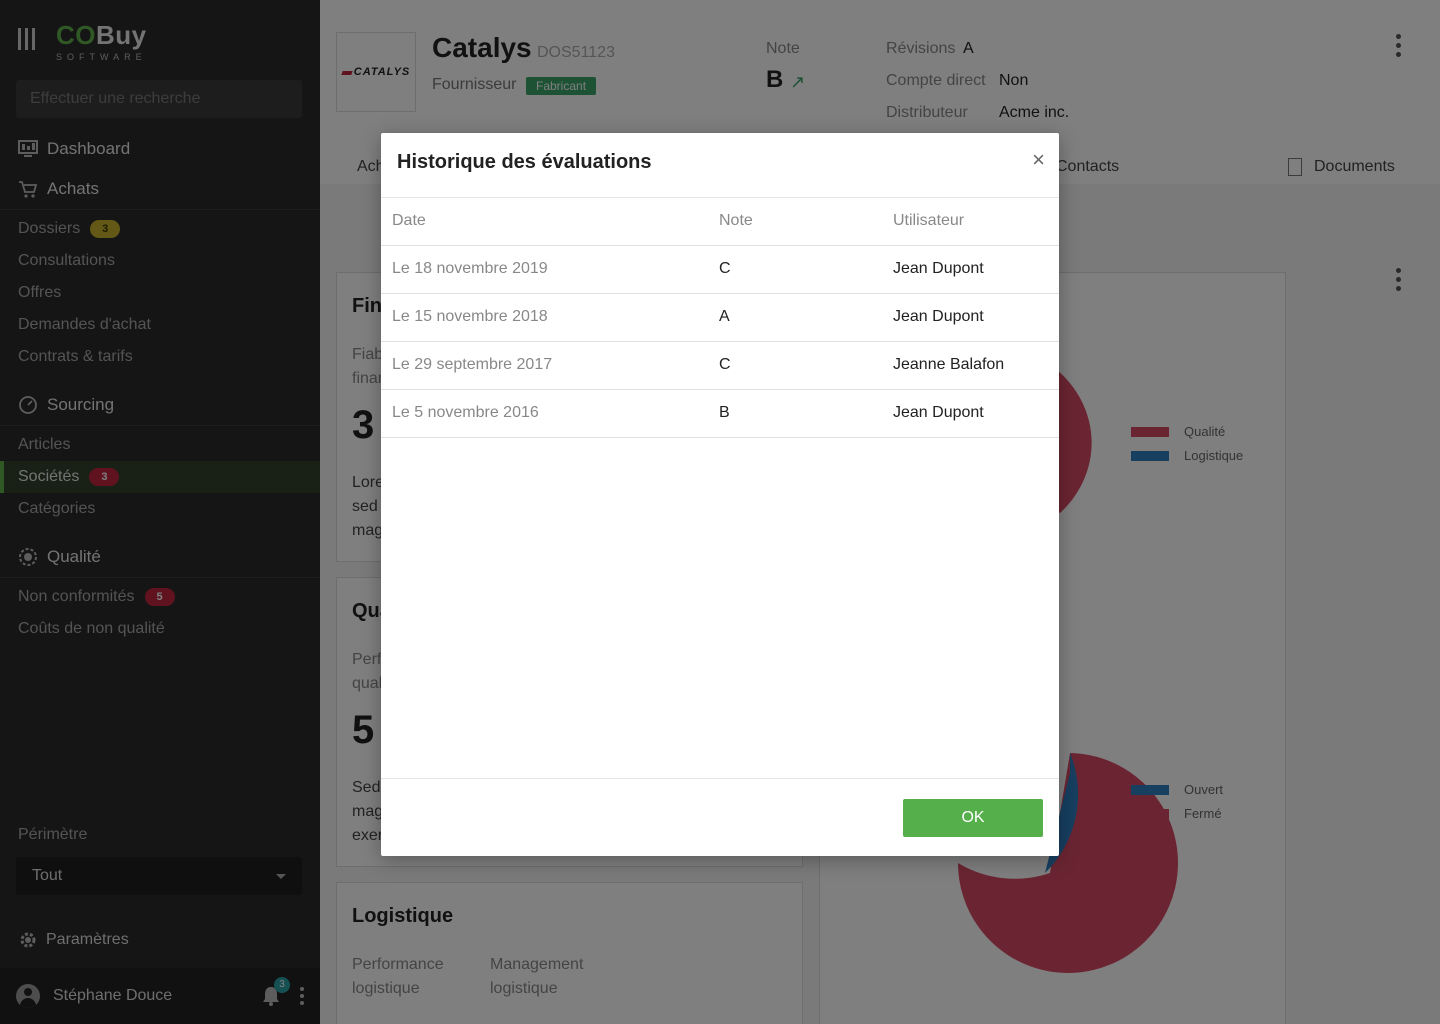 Image resolution: width=1440 pixels, height=1024 pixels. What do you see at coordinates (973, 818) in the screenshot?
I see `ok-button: OK` at bounding box center [973, 818].